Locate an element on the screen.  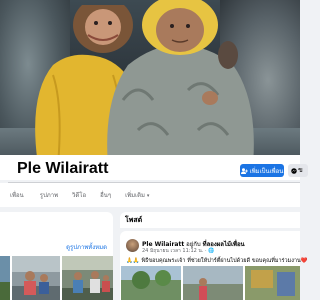
add-friend-label: เพิ่มเป็นเพื่อน is located at coordinates (266, 171).